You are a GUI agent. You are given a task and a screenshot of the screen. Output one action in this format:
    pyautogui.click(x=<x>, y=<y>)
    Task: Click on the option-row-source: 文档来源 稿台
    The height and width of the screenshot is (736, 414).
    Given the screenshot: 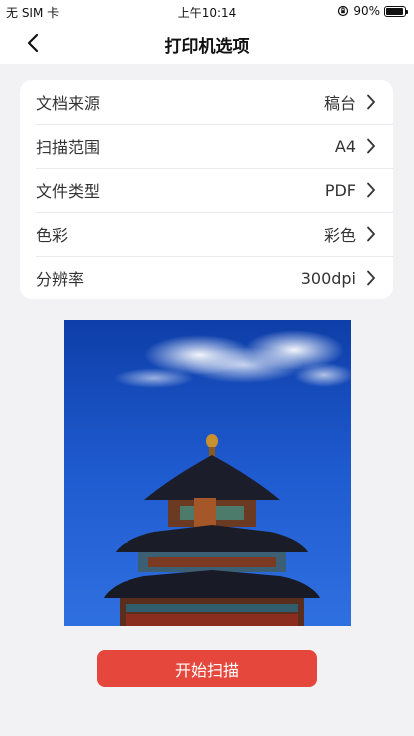 What is the action you would take?
    pyautogui.click(x=206, y=102)
    